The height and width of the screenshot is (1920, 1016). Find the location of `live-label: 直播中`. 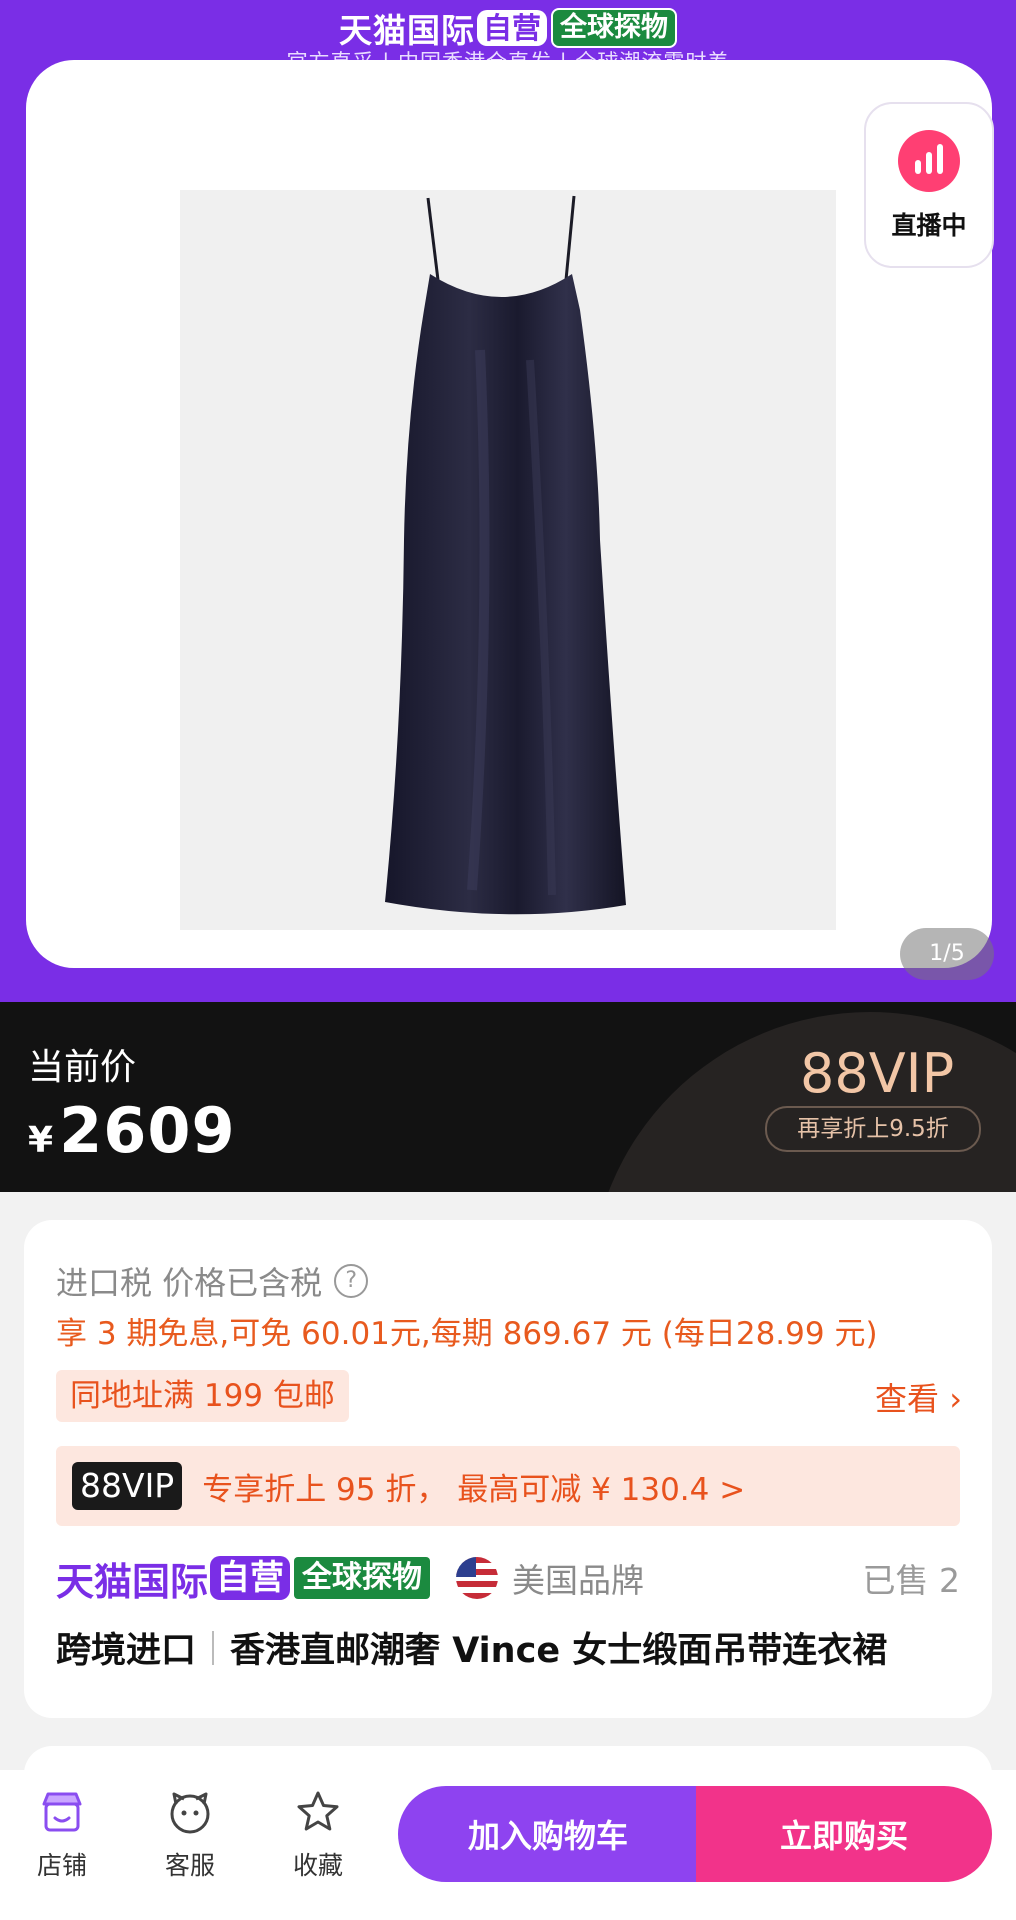

live-label: 直播中 is located at coordinates (929, 225).